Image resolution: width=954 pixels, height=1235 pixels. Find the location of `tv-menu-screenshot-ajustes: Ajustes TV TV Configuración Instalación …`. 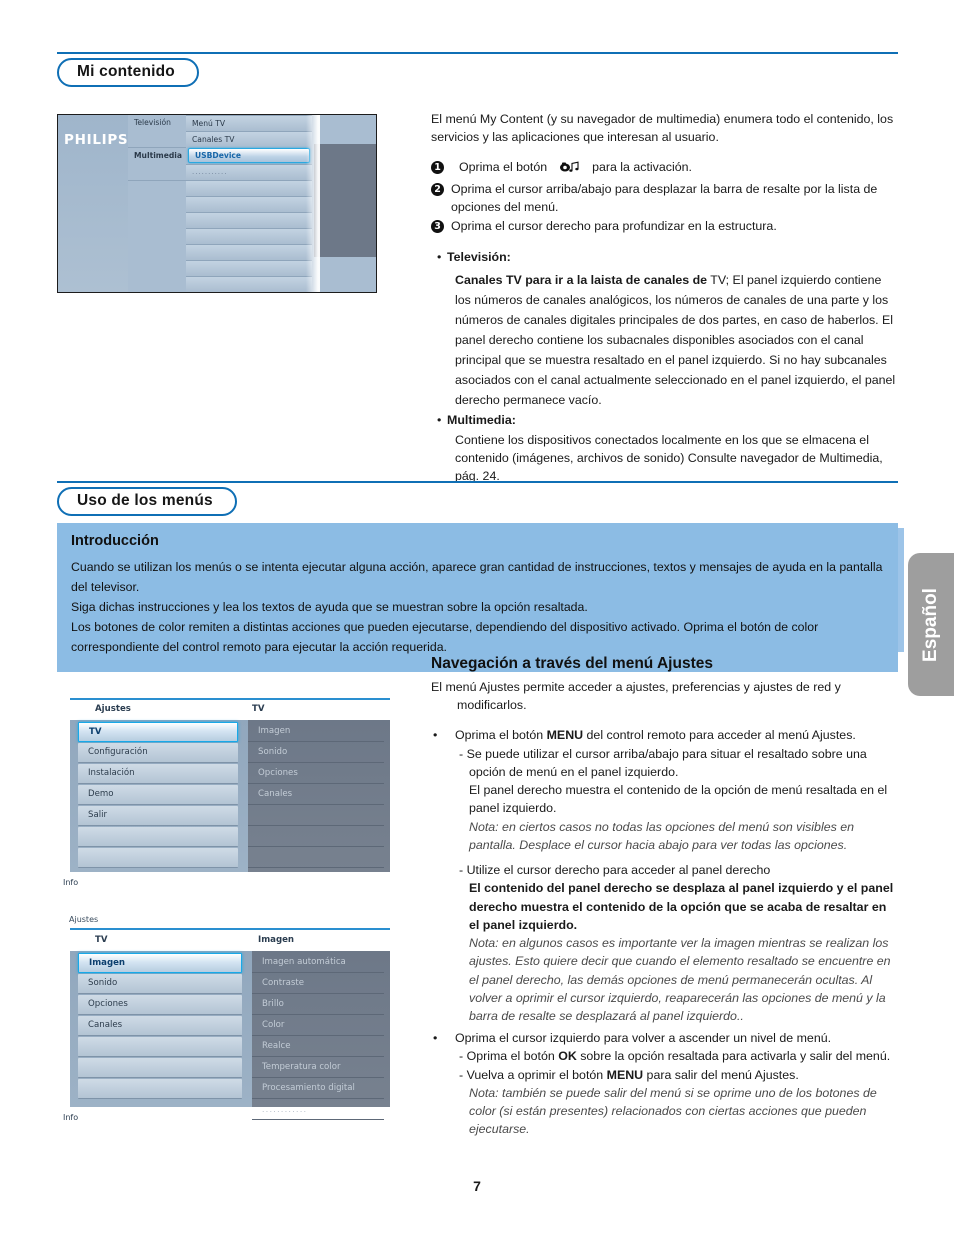

tv-menu-screenshot-ajustes: Ajustes TV TV Configuración Instalación … is located at coordinates (226, 792).